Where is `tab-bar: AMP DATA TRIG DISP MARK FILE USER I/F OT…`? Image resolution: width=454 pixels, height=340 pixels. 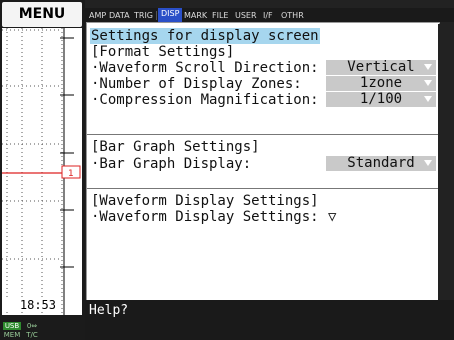
tab-bar: AMP DATA TRIG DISP MARK FILE USER I/F OT… is located at coordinates (269, 15).